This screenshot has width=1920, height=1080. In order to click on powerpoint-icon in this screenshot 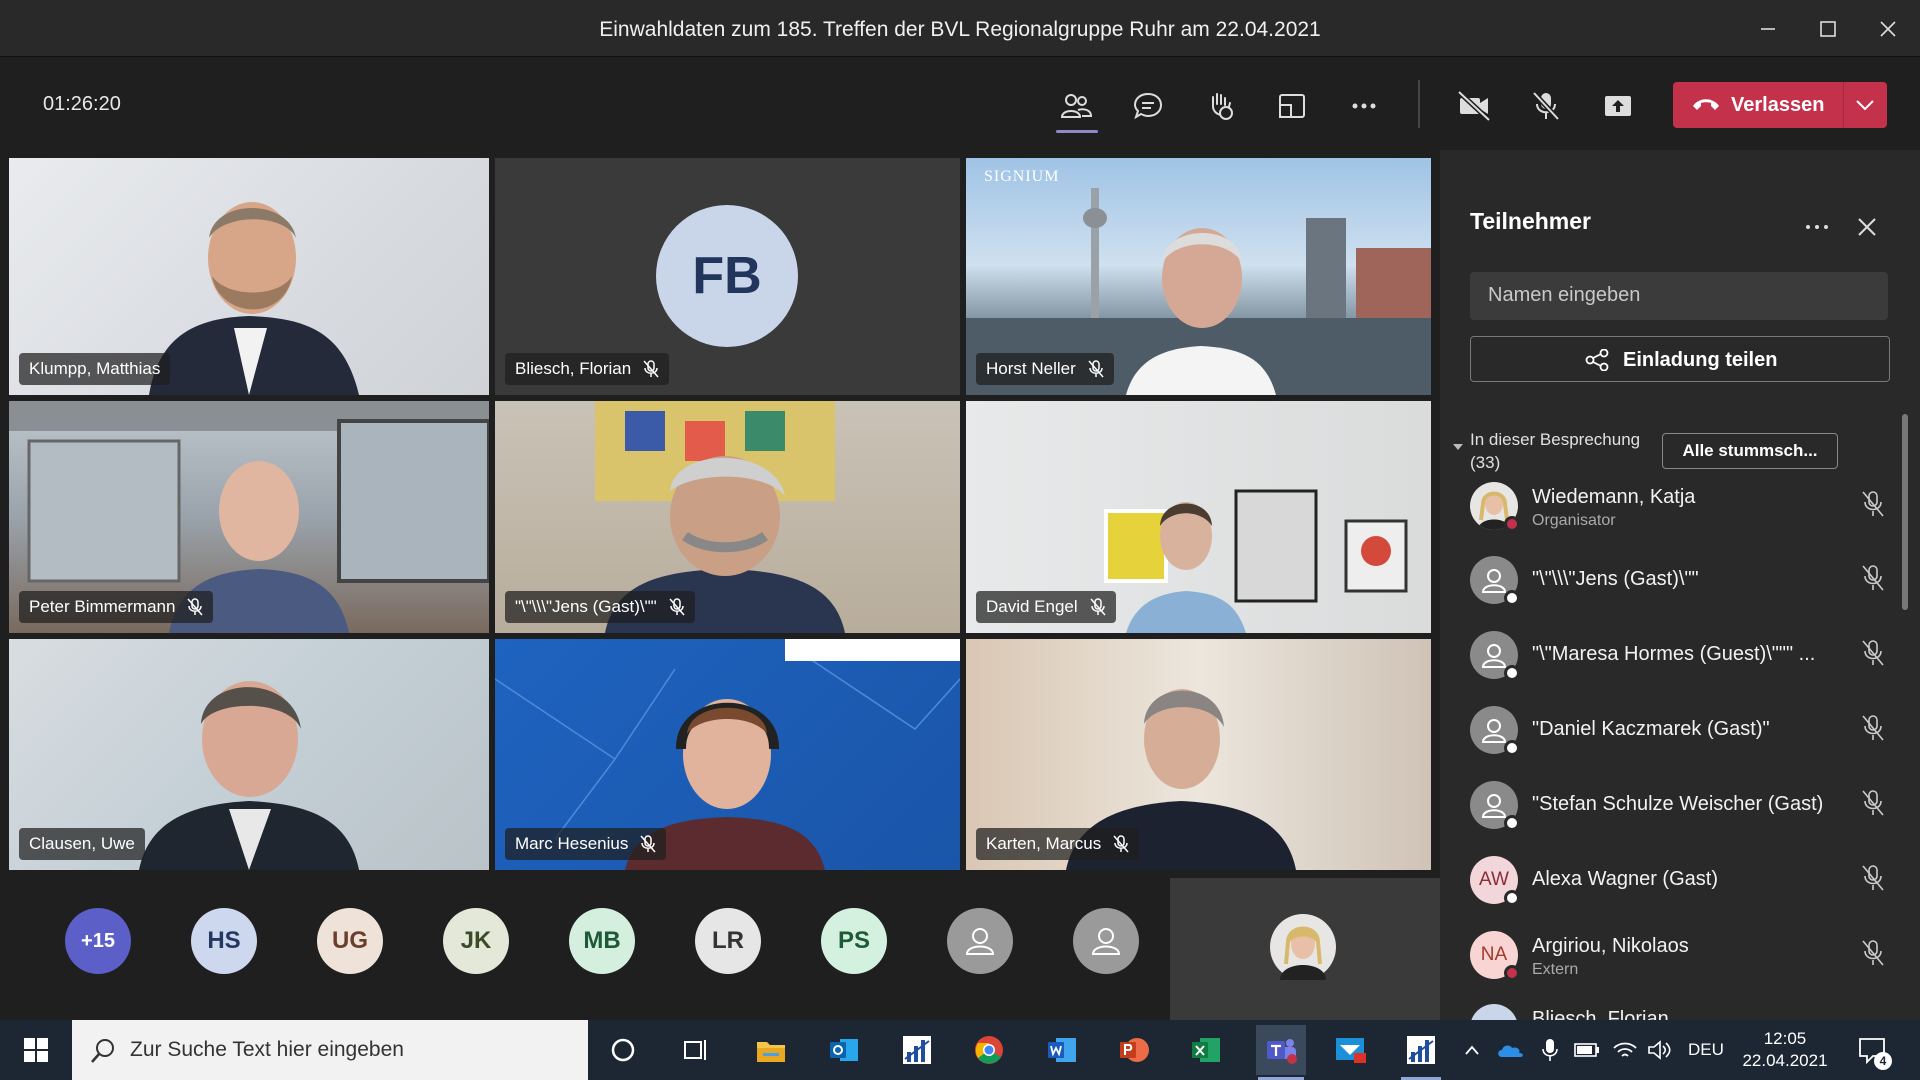, I will do `click(1134, 1050)`.